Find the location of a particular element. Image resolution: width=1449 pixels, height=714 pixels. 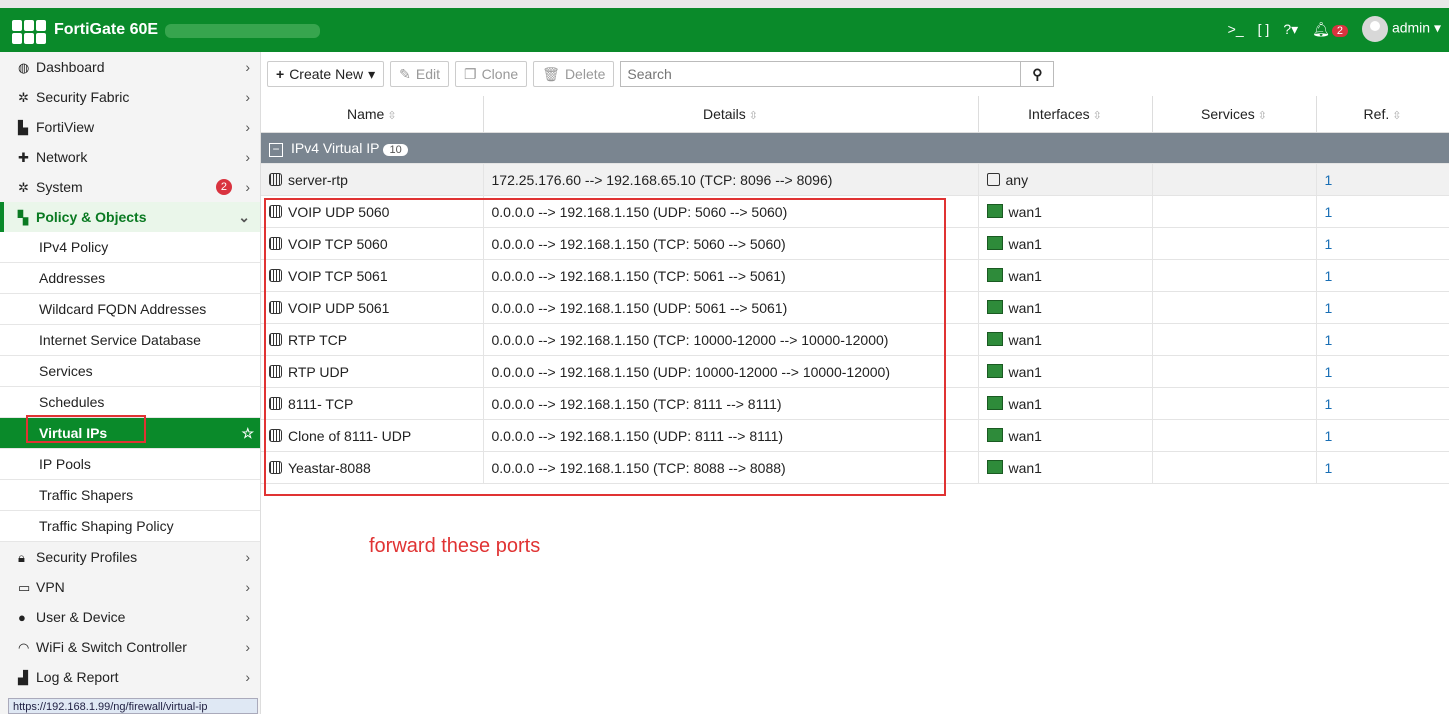

security-fabric-icon: ✲ is located at coordinates (23, 97).